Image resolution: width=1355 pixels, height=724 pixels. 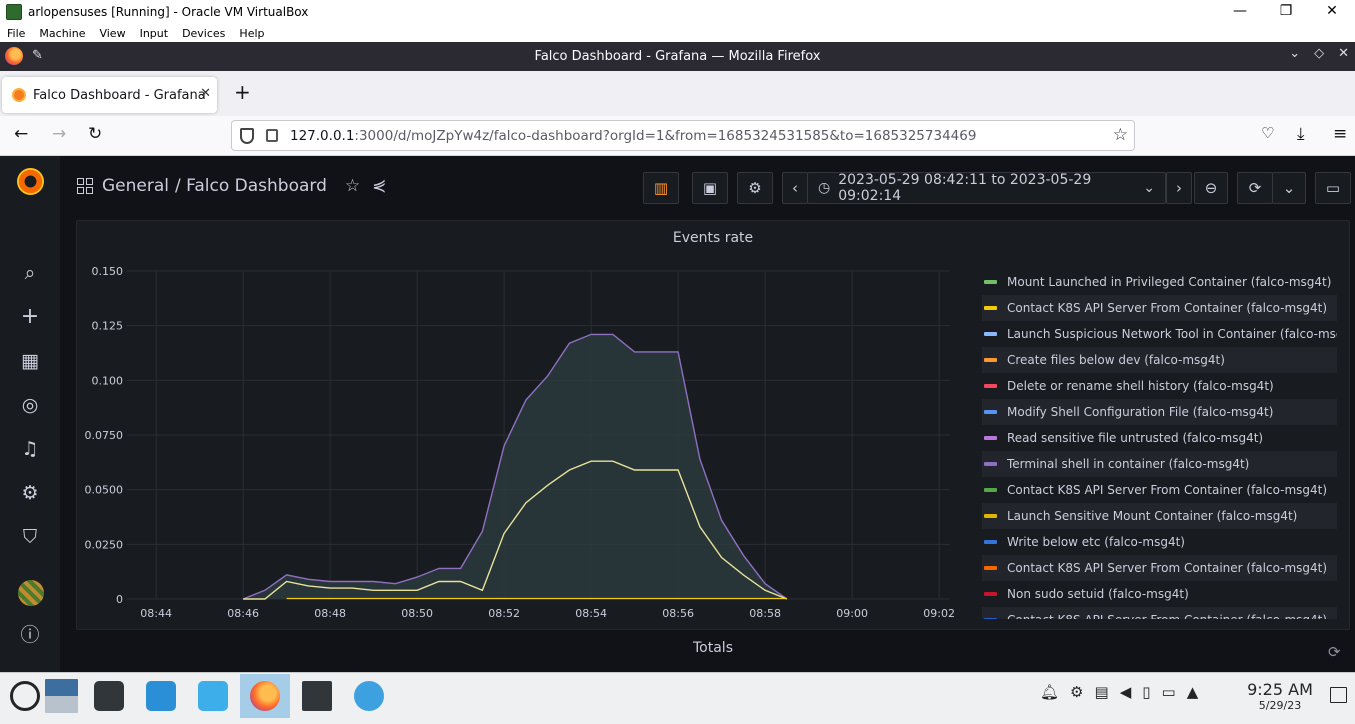 I want to click on menu-help: Help, so click(x=251, y=33).